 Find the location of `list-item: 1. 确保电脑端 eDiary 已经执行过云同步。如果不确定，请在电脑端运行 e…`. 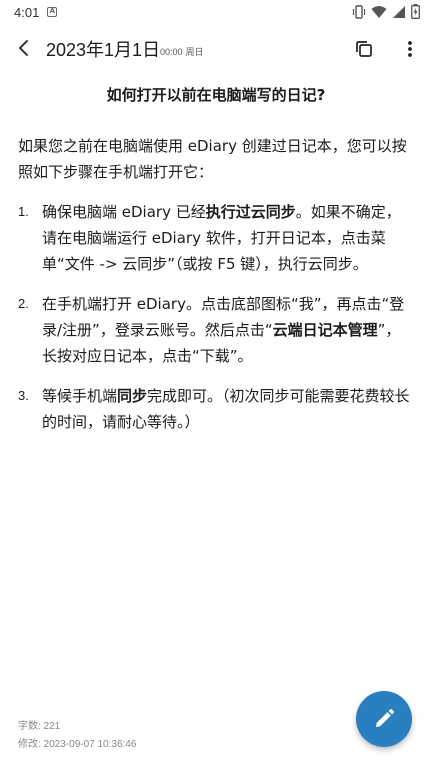

list-item: 1. 确保电脑端 eDiary 已经执行过云同步。如果不确定，请在电脑端运行 e… is located at coordinates (216, 238).